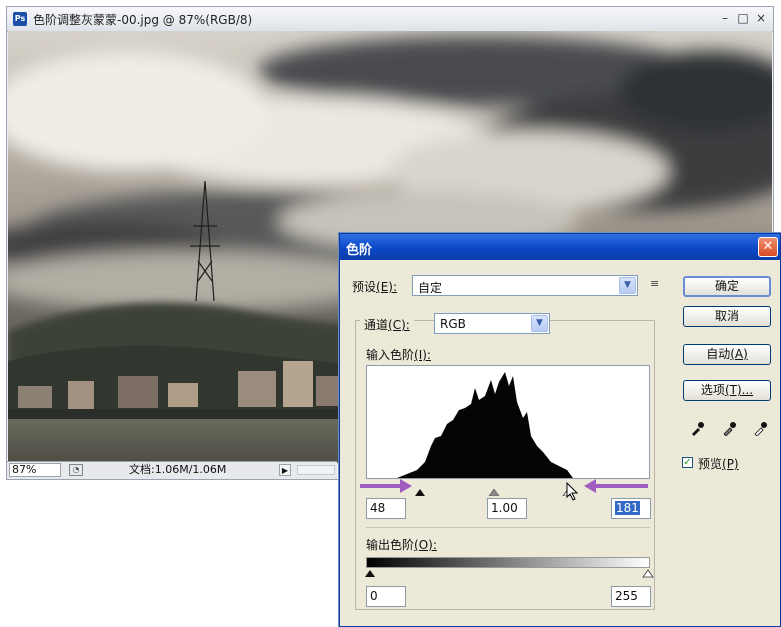  Describe the element at coordinates (697, 428) in the screenshot. I see `black-eyedropper-icon` at that location.